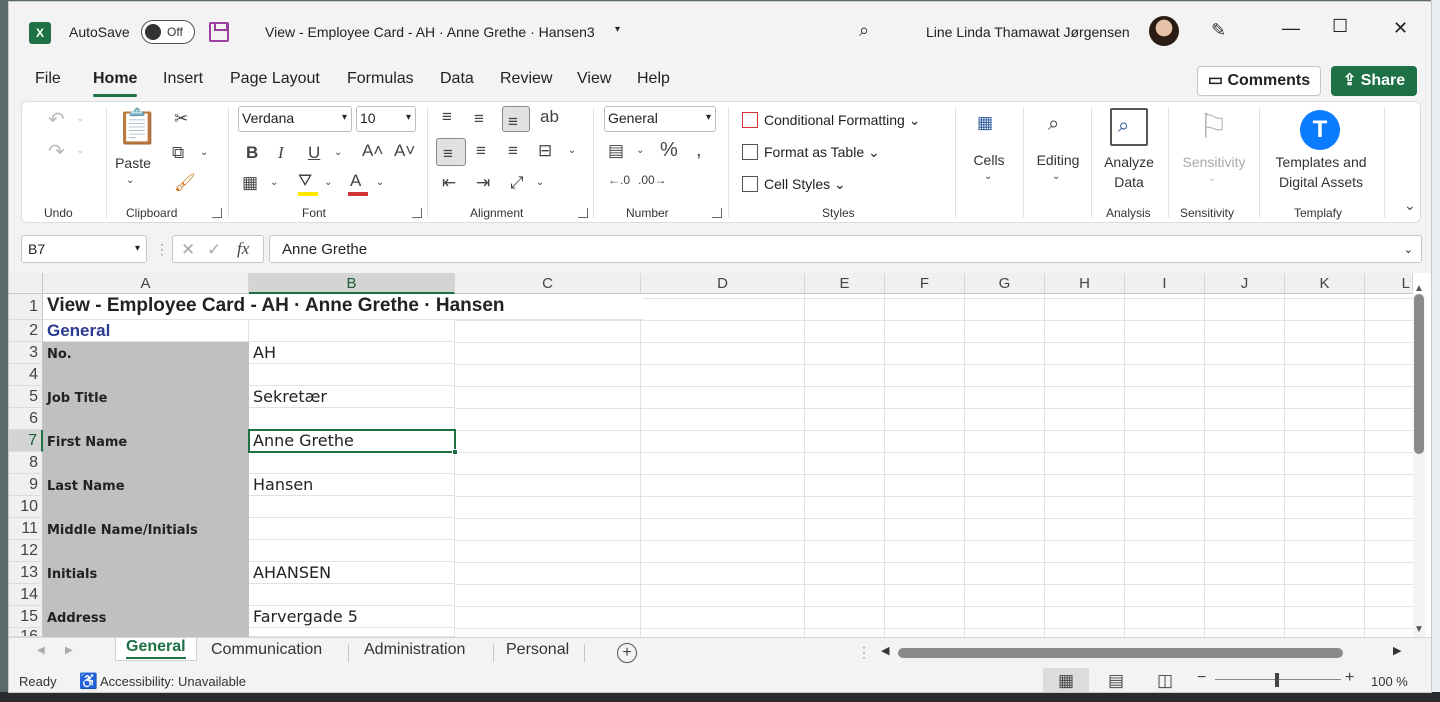 The height and width of the screenshot is (702, 1440). What do you see at coordinates (281, 152) in the screenshot?
I see `italic-icon: I` at bounding box center [281, 152].